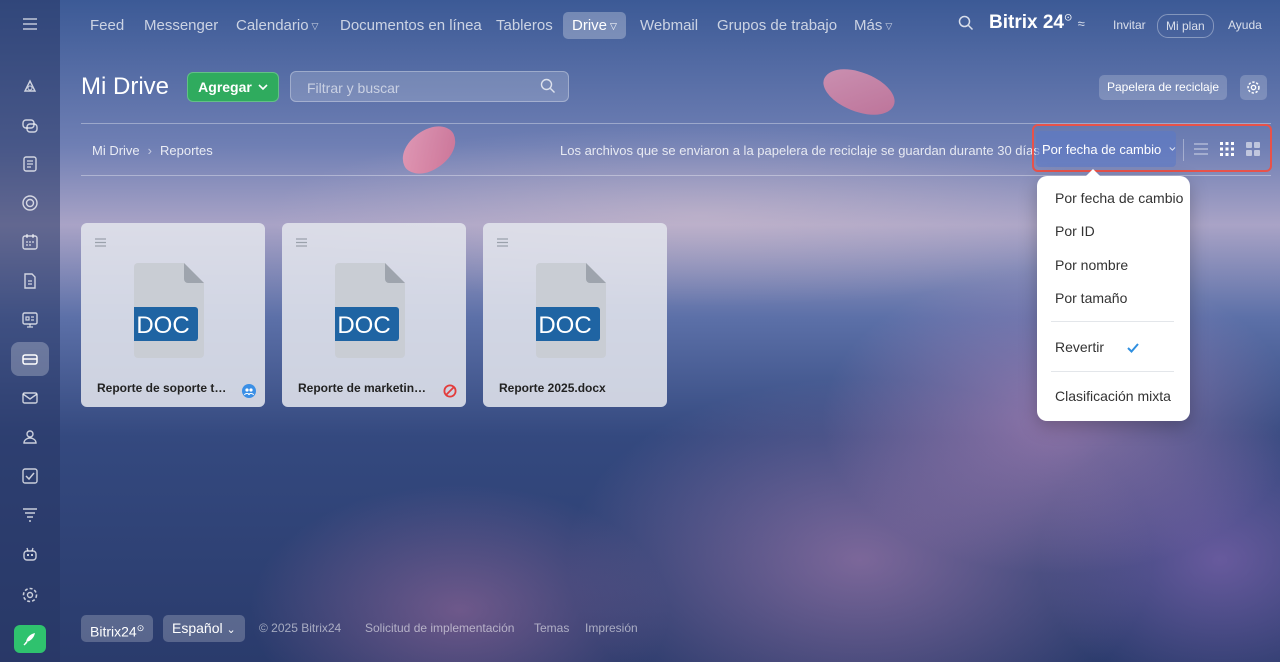 The image size is (1280, 662). I want to click on funnel-icon, so click(30, 515).